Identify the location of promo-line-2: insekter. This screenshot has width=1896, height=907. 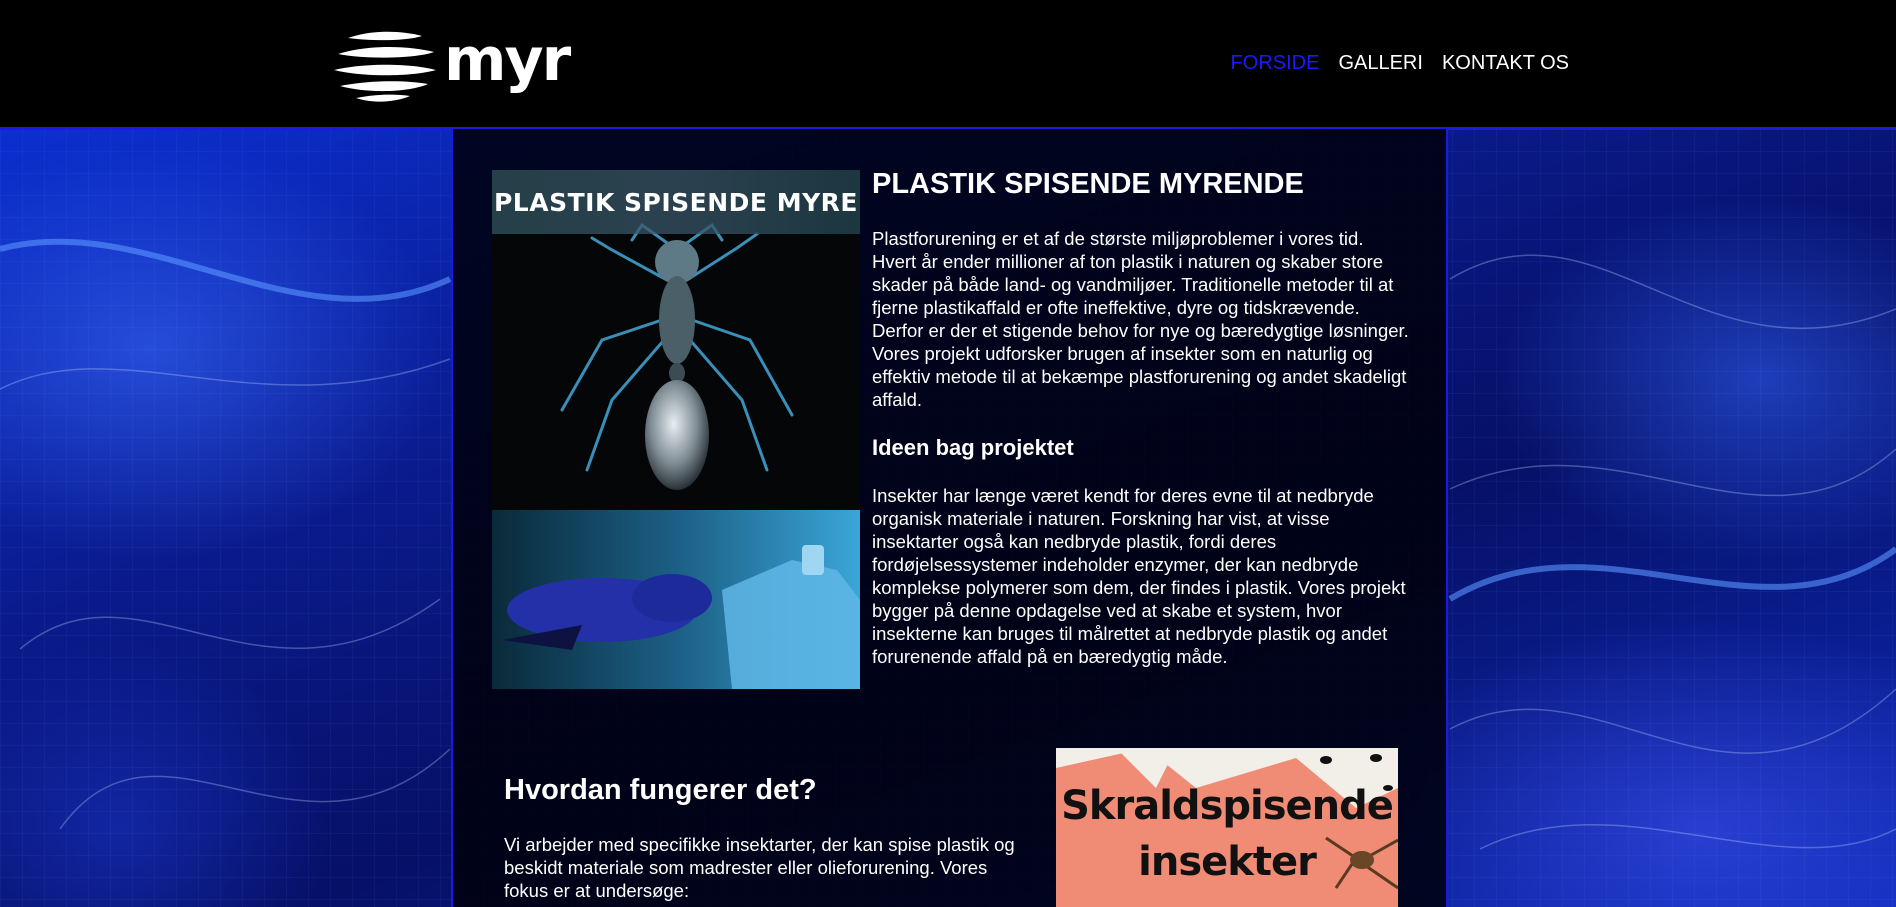
(1227, 862).